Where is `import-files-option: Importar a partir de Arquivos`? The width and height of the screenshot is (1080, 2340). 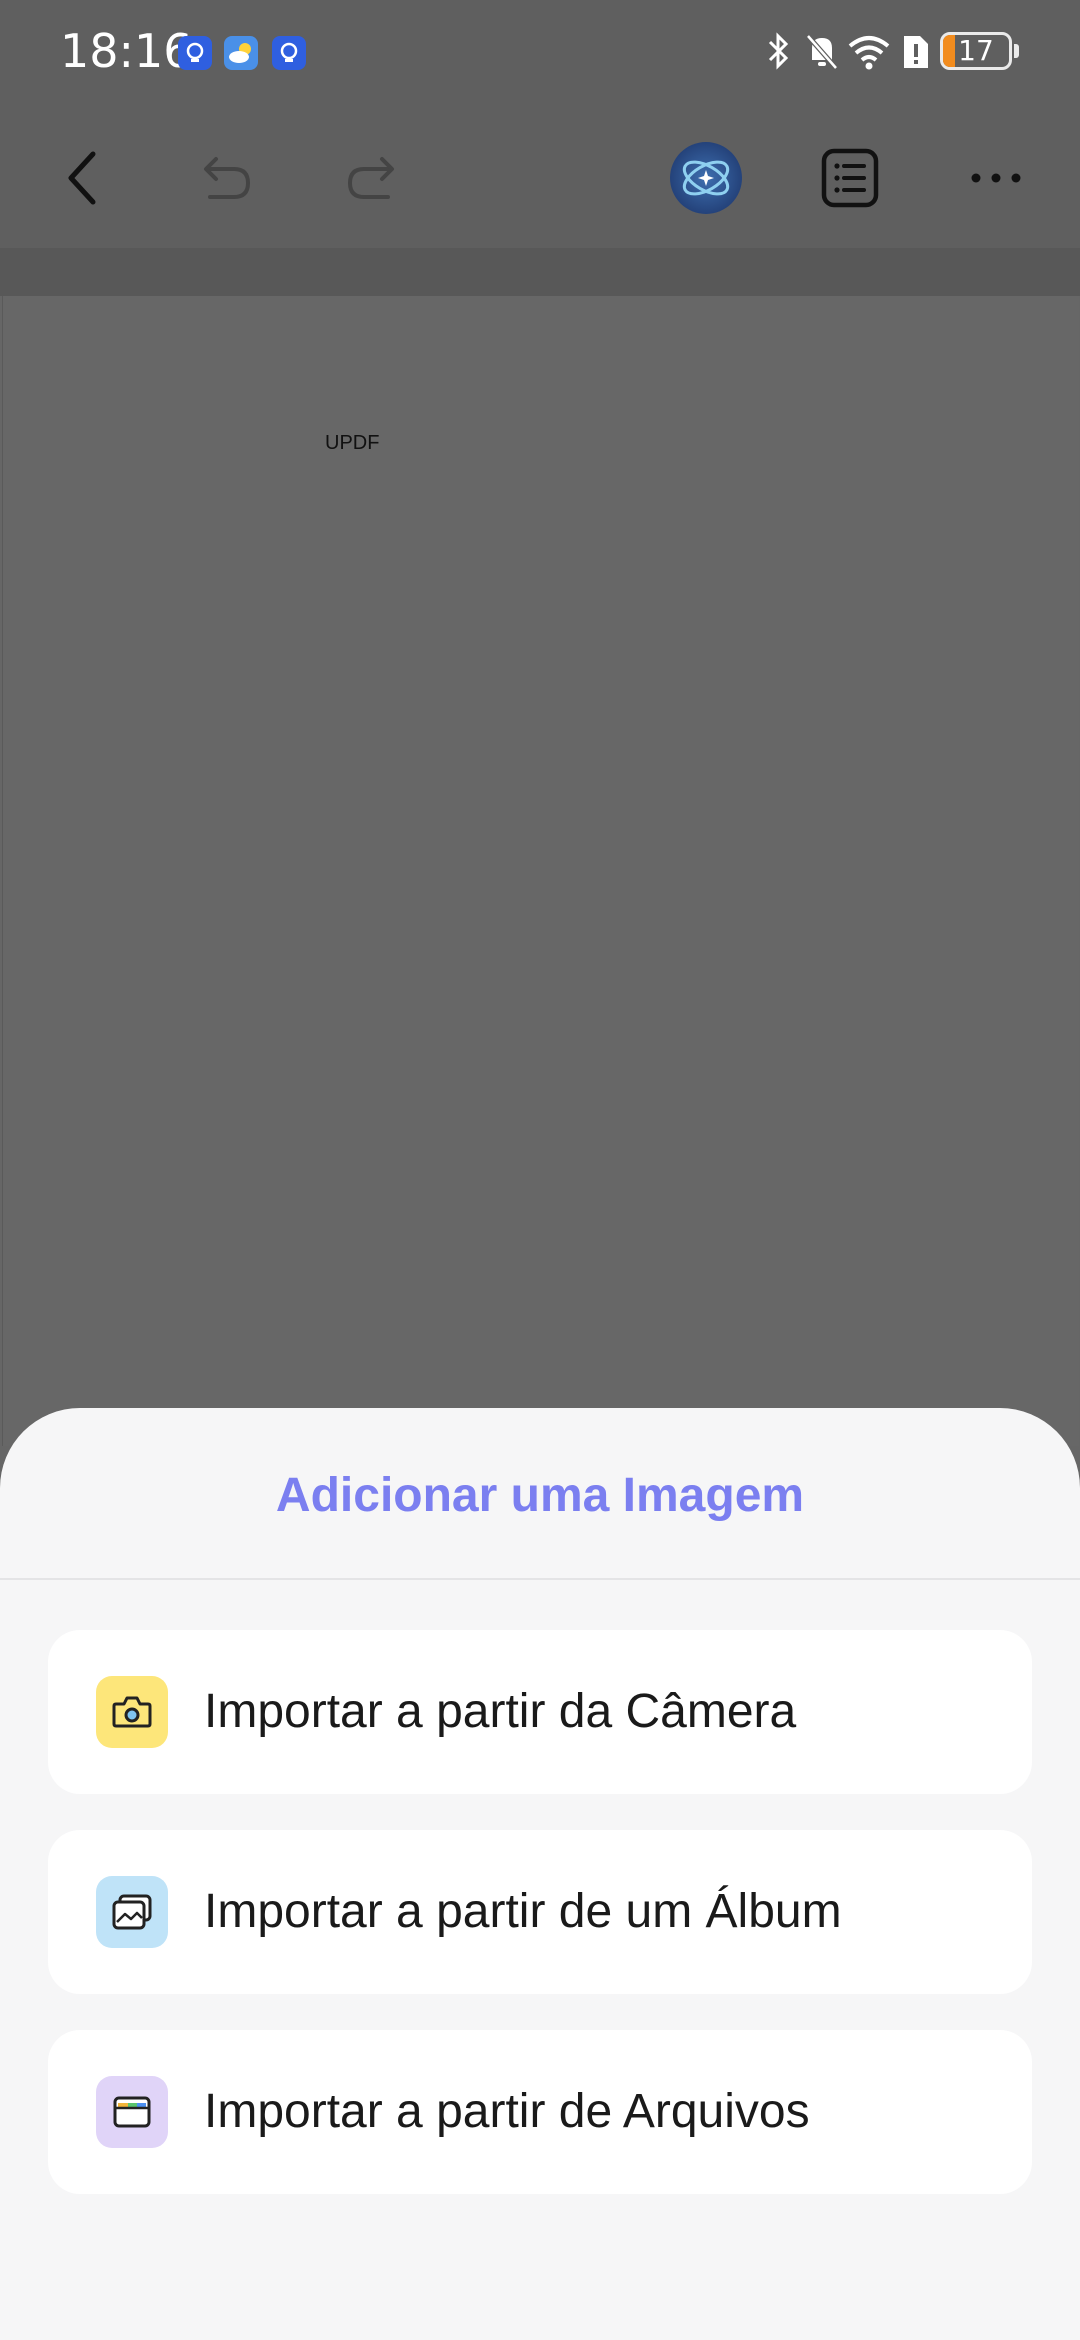 import-files-option: Importar a partir de Arquivos is located at coordinates (540, 2112).